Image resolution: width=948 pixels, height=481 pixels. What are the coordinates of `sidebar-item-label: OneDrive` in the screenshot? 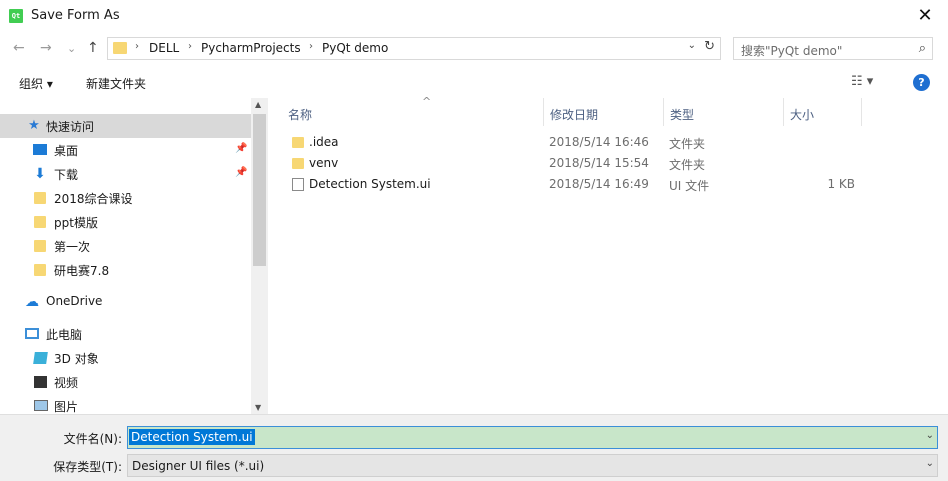 It's located at (74, 301).